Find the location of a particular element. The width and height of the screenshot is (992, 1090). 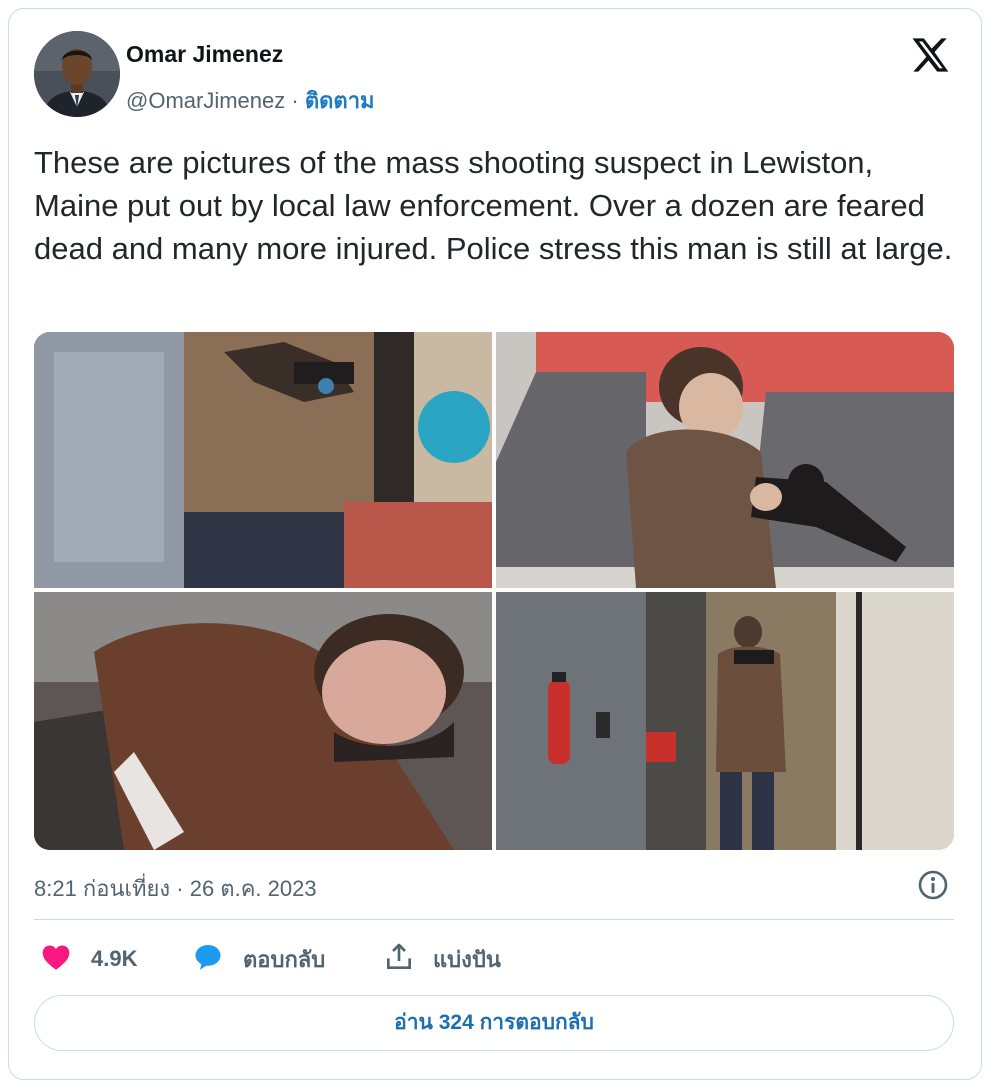

like-count: 4.9K is located at coordinates (114, 958).